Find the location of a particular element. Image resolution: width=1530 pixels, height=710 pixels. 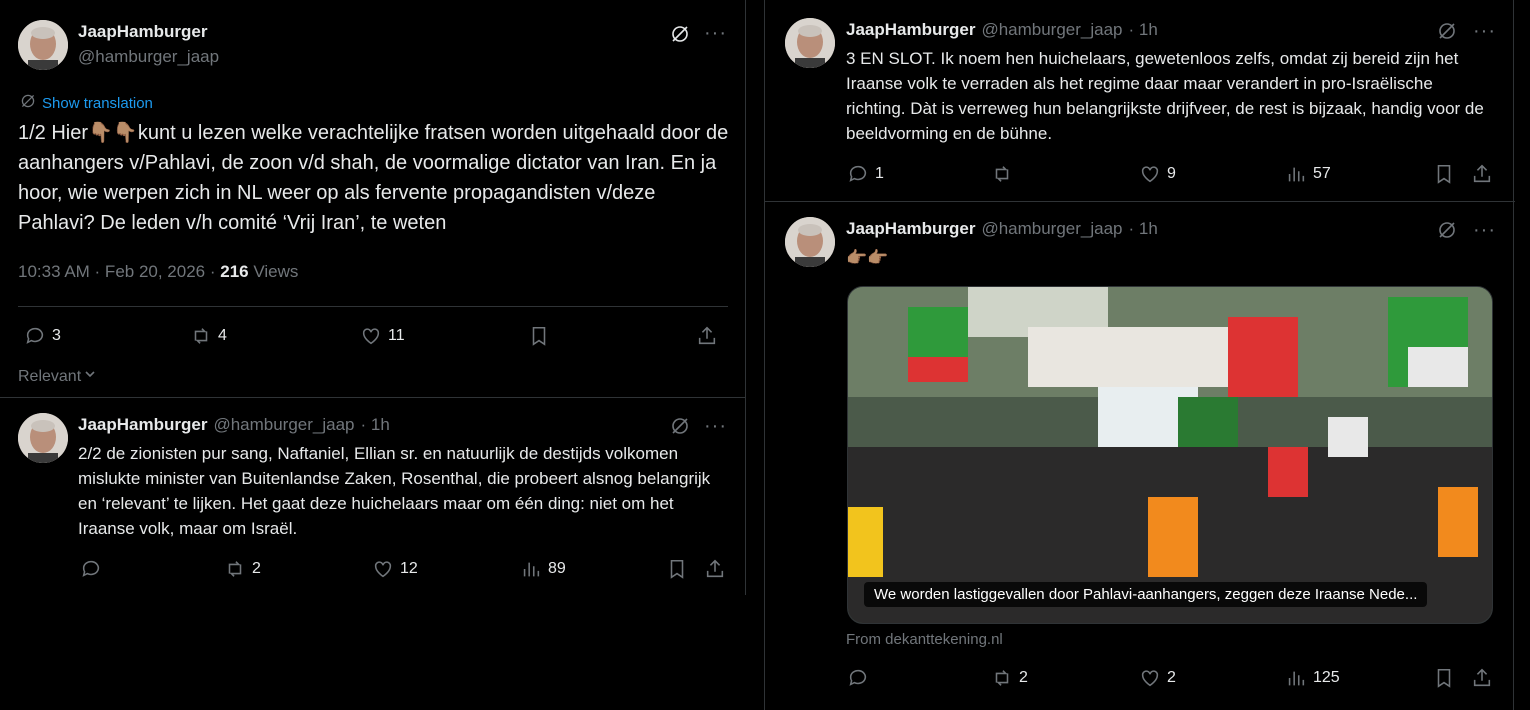

reply-header: JaapHamburger @hamburger_jaap · 1h is located at coordinates (234, 425).